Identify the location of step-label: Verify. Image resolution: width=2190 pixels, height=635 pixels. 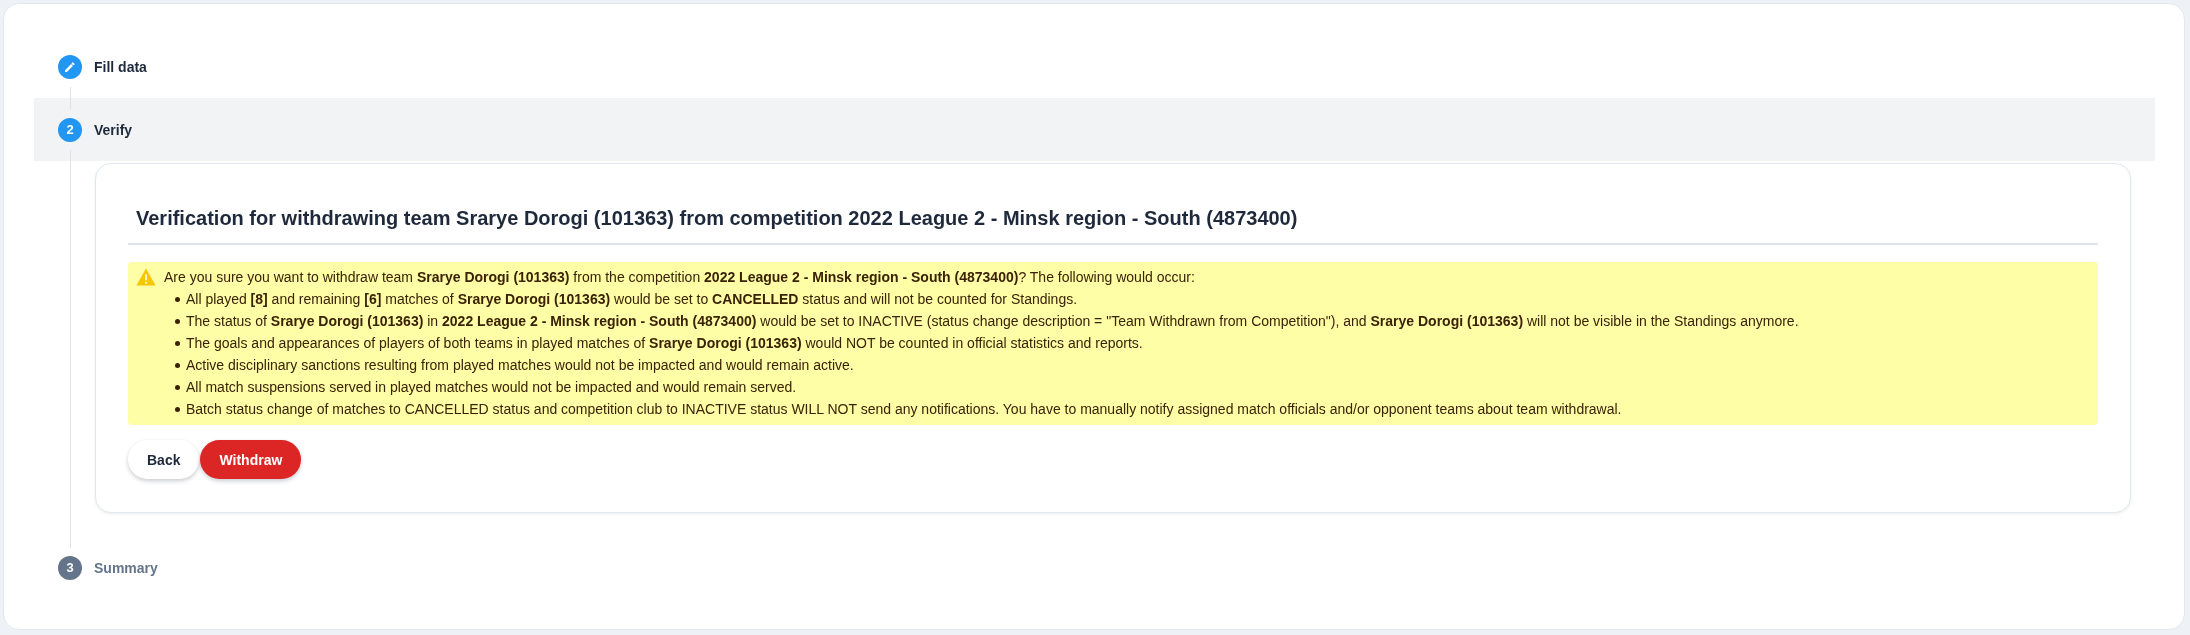
(113, 129).